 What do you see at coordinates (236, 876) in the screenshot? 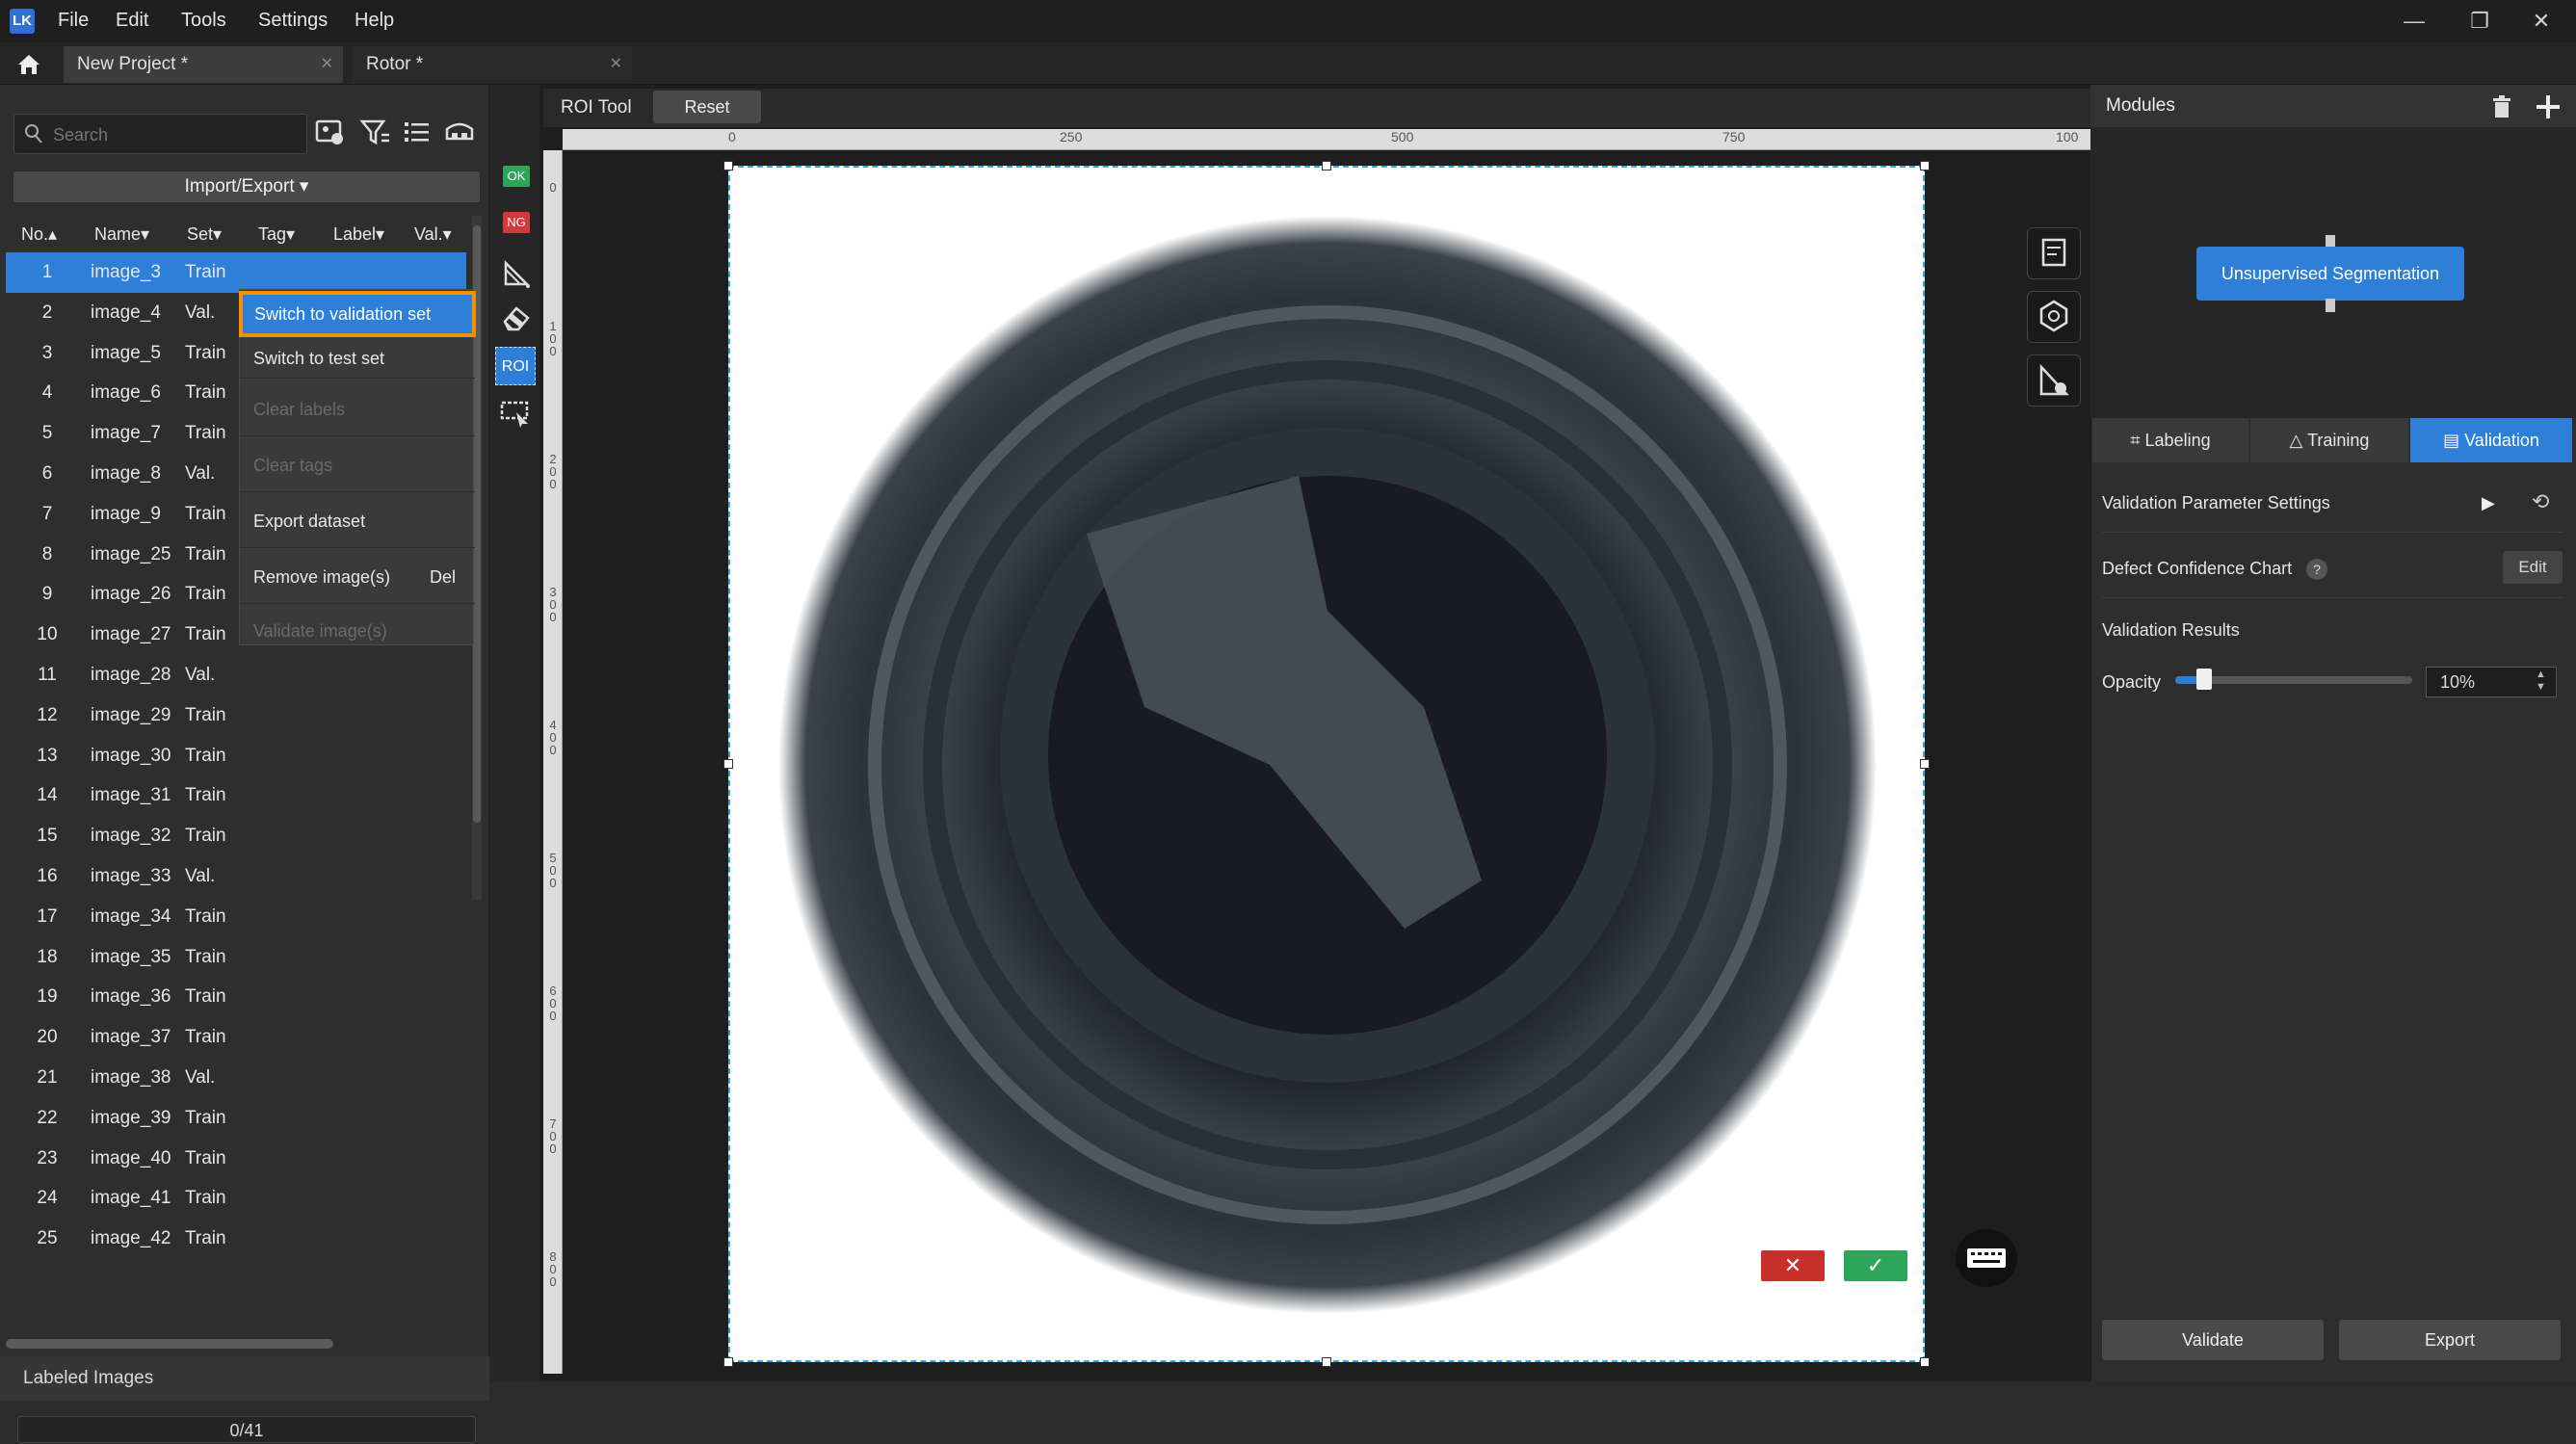
I see `table-row: 16 image_33 Val.` at bounding box center [236, 876].